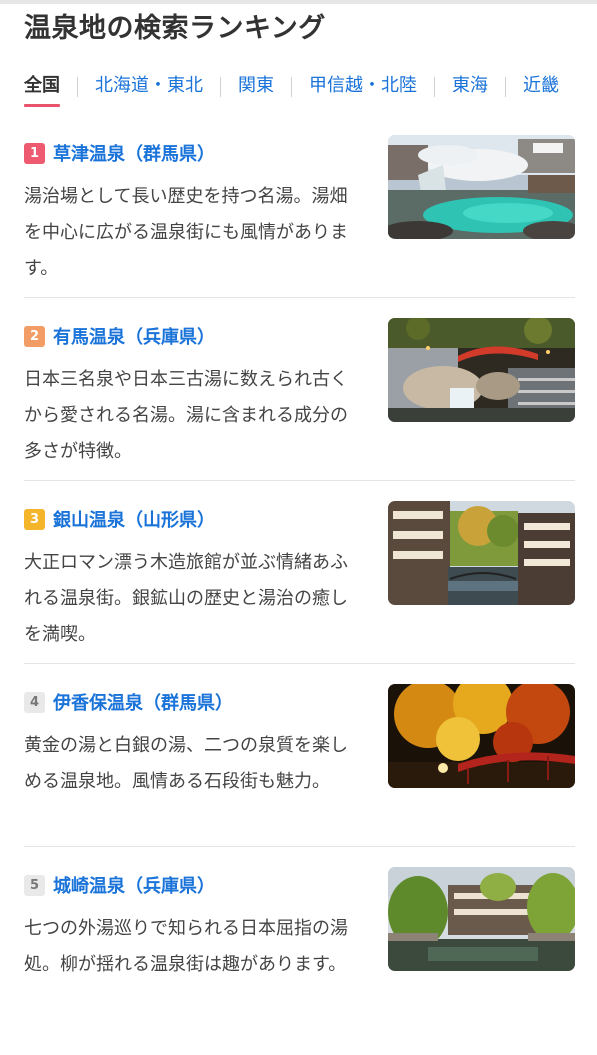 The height and width of the screenshot is (1055, 597). Describe the element at coordinates (256, 86) in the screenshot. I see `tab-kanto: 関東` at that location.